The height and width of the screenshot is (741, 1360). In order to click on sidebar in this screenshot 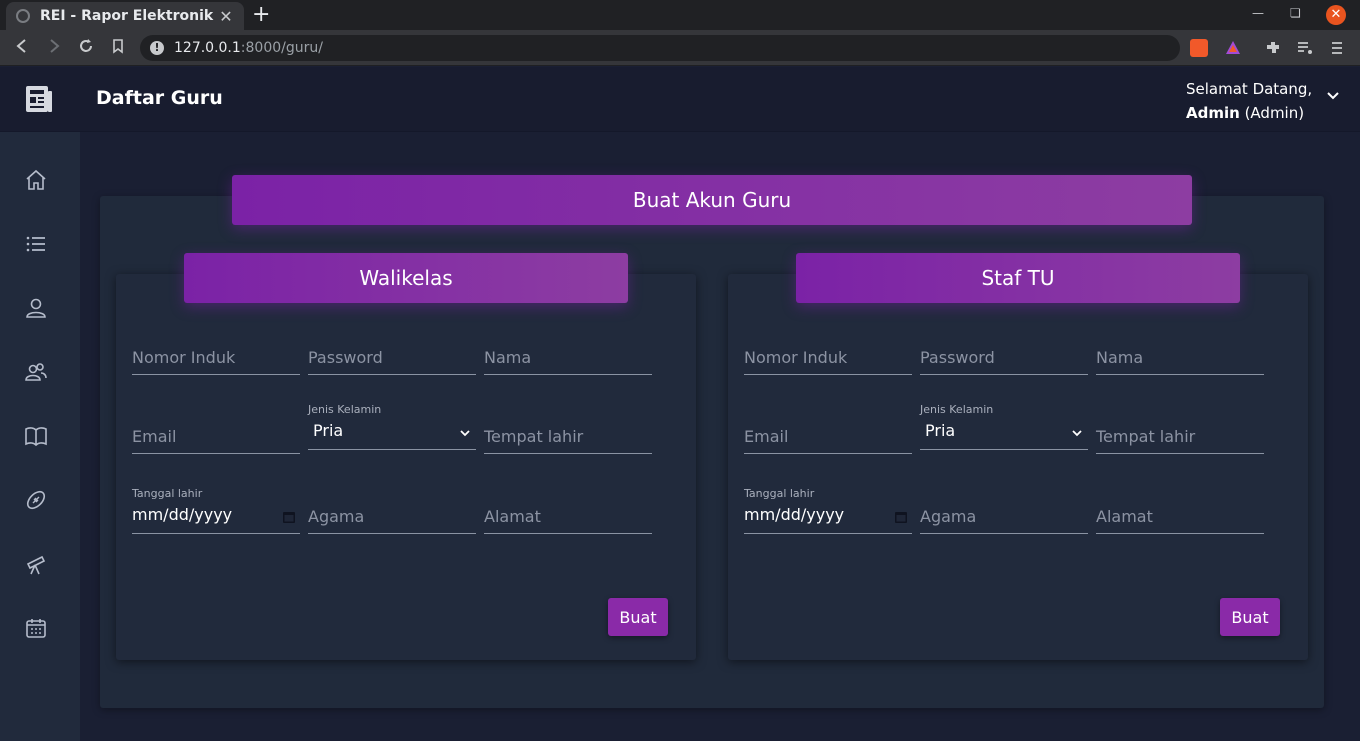, I will do `click(40, 436)`.